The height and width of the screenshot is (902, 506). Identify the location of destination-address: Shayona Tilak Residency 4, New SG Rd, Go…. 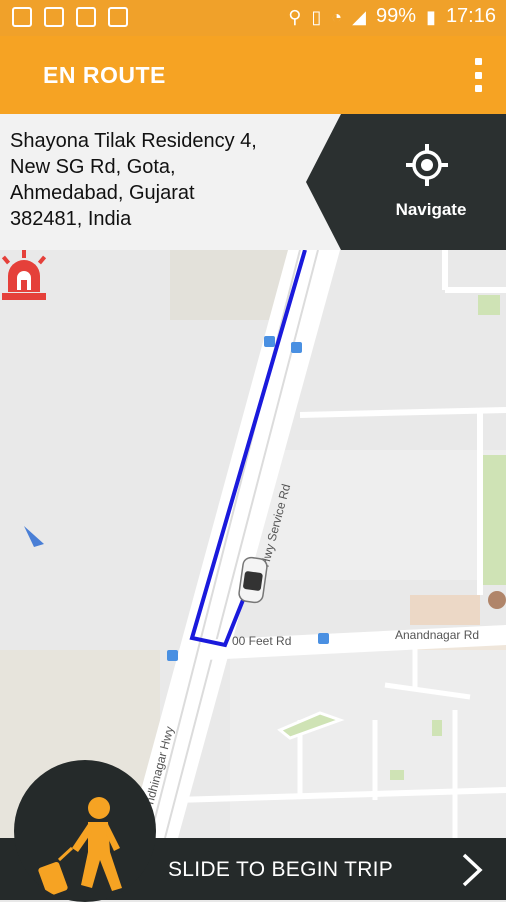
(133, 180).